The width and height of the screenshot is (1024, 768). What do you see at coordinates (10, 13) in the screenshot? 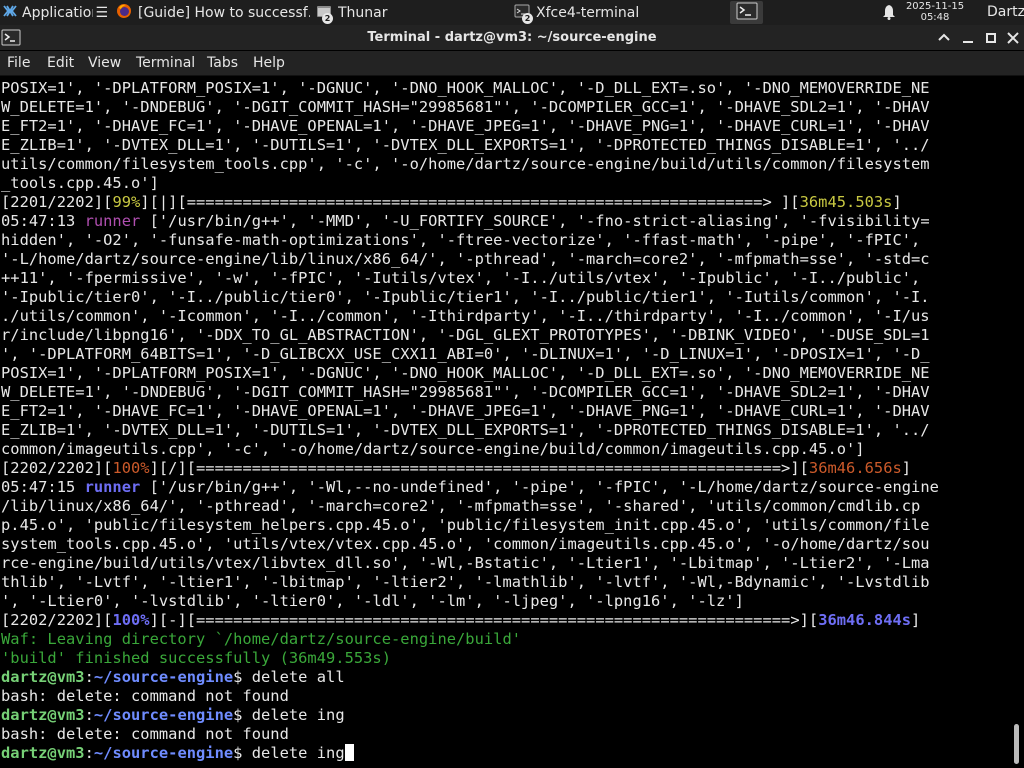
I see `xfce-logo-icon` at bounding box center [10, 13].